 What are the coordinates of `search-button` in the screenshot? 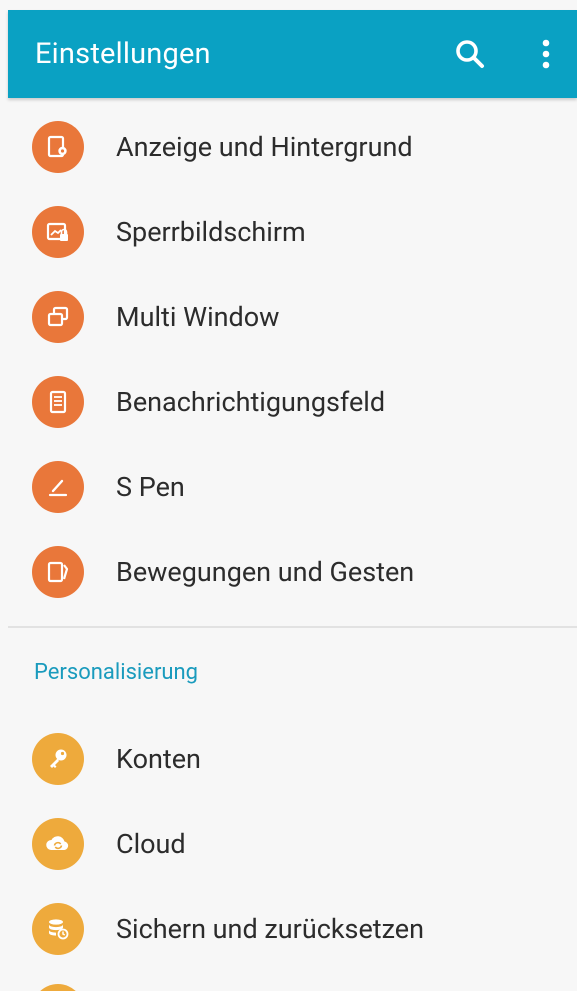 It's located at (470, 54).